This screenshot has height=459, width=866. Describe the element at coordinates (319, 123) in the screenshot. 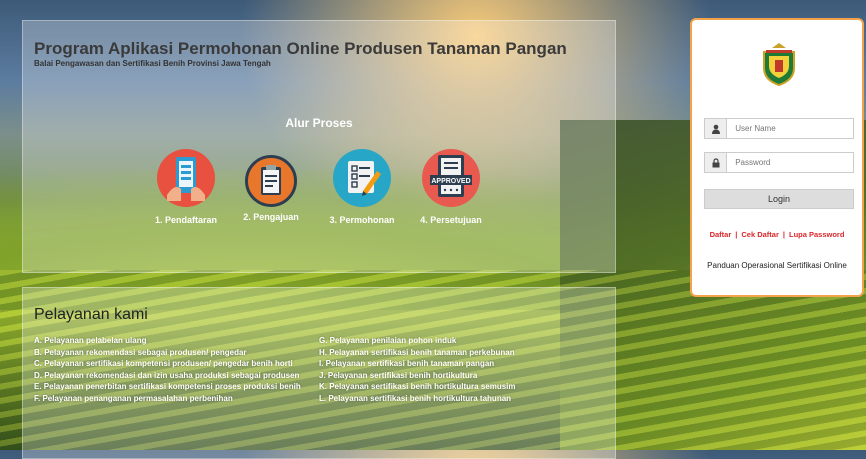

I see `process-heading: Alur Proses` at that location.